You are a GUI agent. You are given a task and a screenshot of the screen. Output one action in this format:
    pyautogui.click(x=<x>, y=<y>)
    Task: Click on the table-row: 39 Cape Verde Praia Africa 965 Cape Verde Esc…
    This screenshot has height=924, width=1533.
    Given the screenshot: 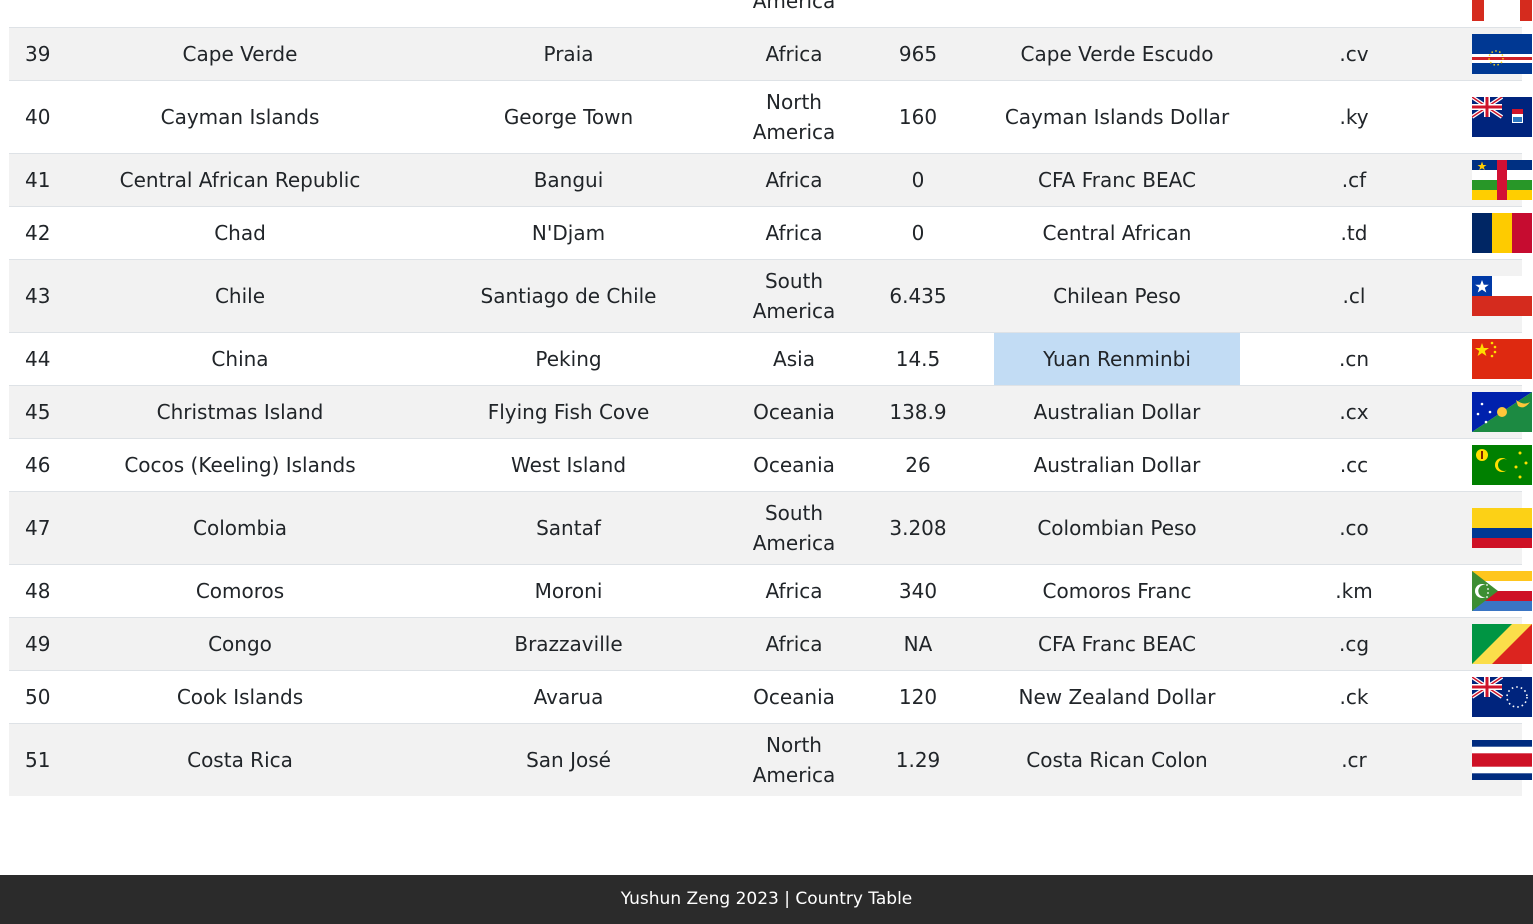 What is the action you would take?
    pyautogui.click(x=770, y=54)
    